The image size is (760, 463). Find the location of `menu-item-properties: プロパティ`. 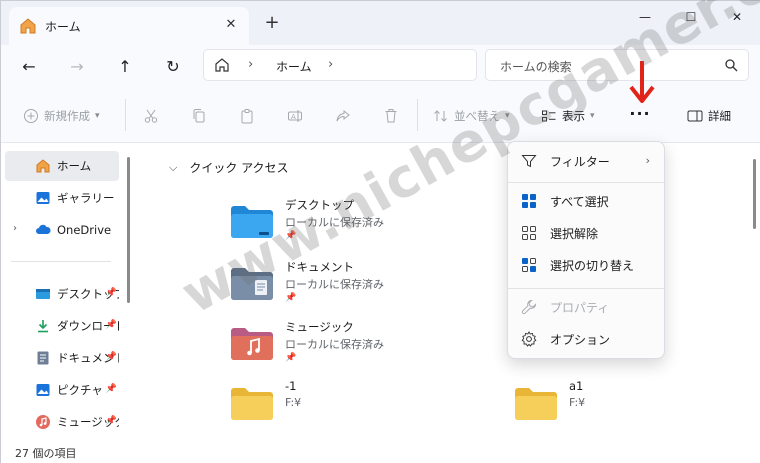

menu-item-properties: プロパティ is located at coordinates (587, 307).